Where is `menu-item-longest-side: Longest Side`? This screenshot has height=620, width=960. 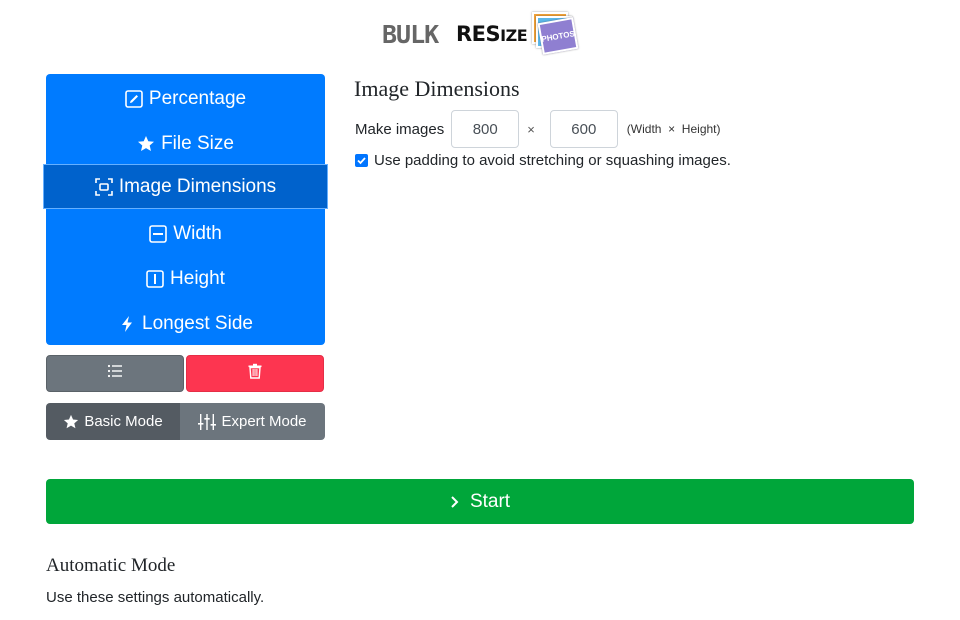
menu-item-longest-side: Longest Side is located at coordinates (185, 323).